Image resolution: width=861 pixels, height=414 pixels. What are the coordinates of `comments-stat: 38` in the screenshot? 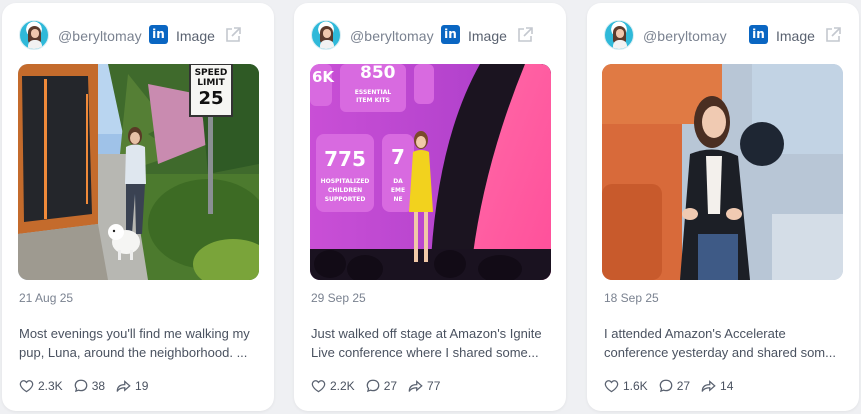 It's located at (89, 386).